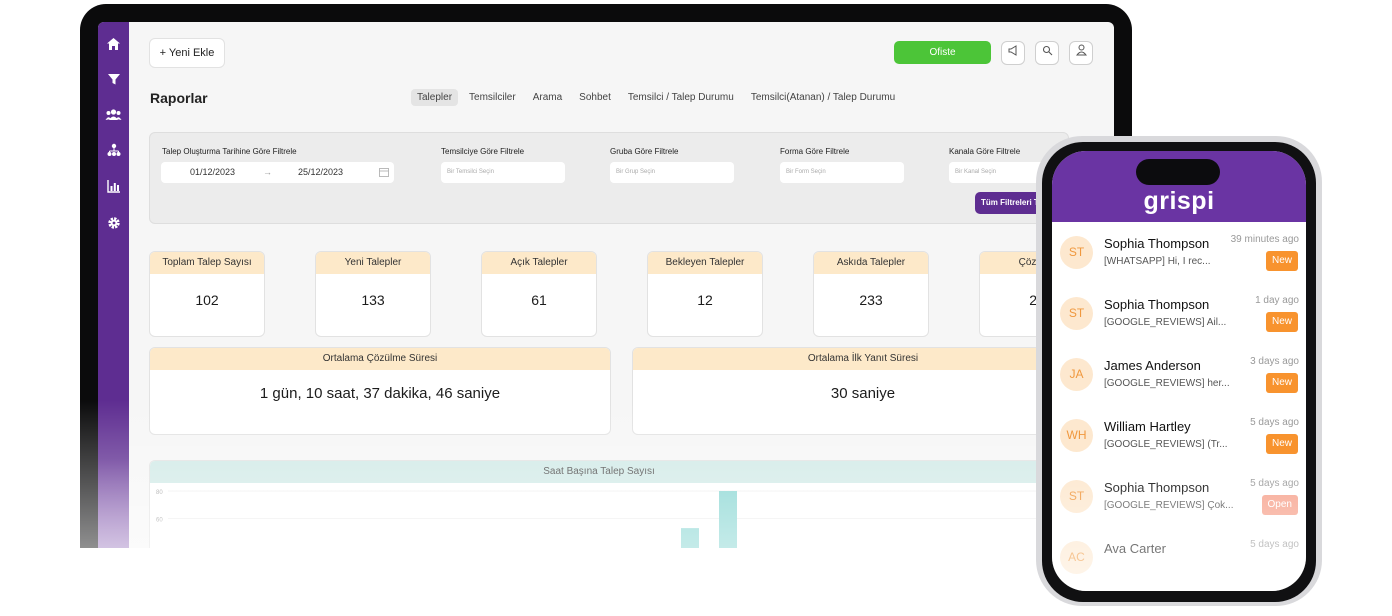 This screenshot has width=1392, height=616. Describe the element at coordinates (1076, 374) in the screenshot. I see `avatar: JA` at that location.